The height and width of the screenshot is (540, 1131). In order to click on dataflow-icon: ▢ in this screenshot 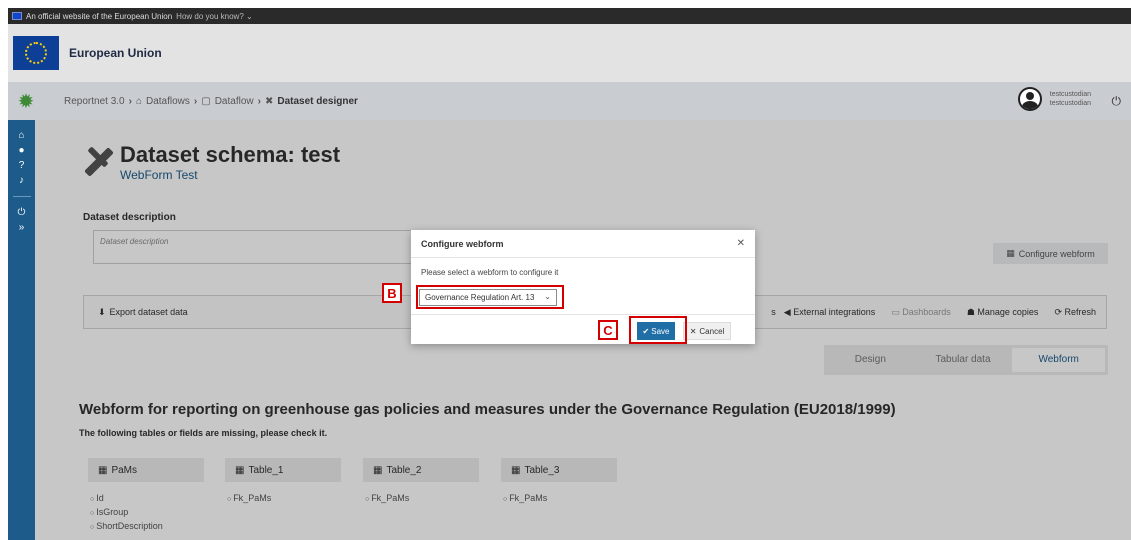, I will do `click(206, 101)`.